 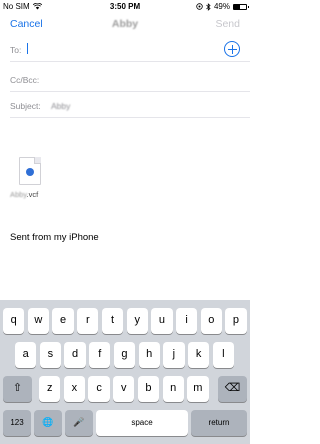 I want to click on bluetooth-icon, so click(x=208, y=6).